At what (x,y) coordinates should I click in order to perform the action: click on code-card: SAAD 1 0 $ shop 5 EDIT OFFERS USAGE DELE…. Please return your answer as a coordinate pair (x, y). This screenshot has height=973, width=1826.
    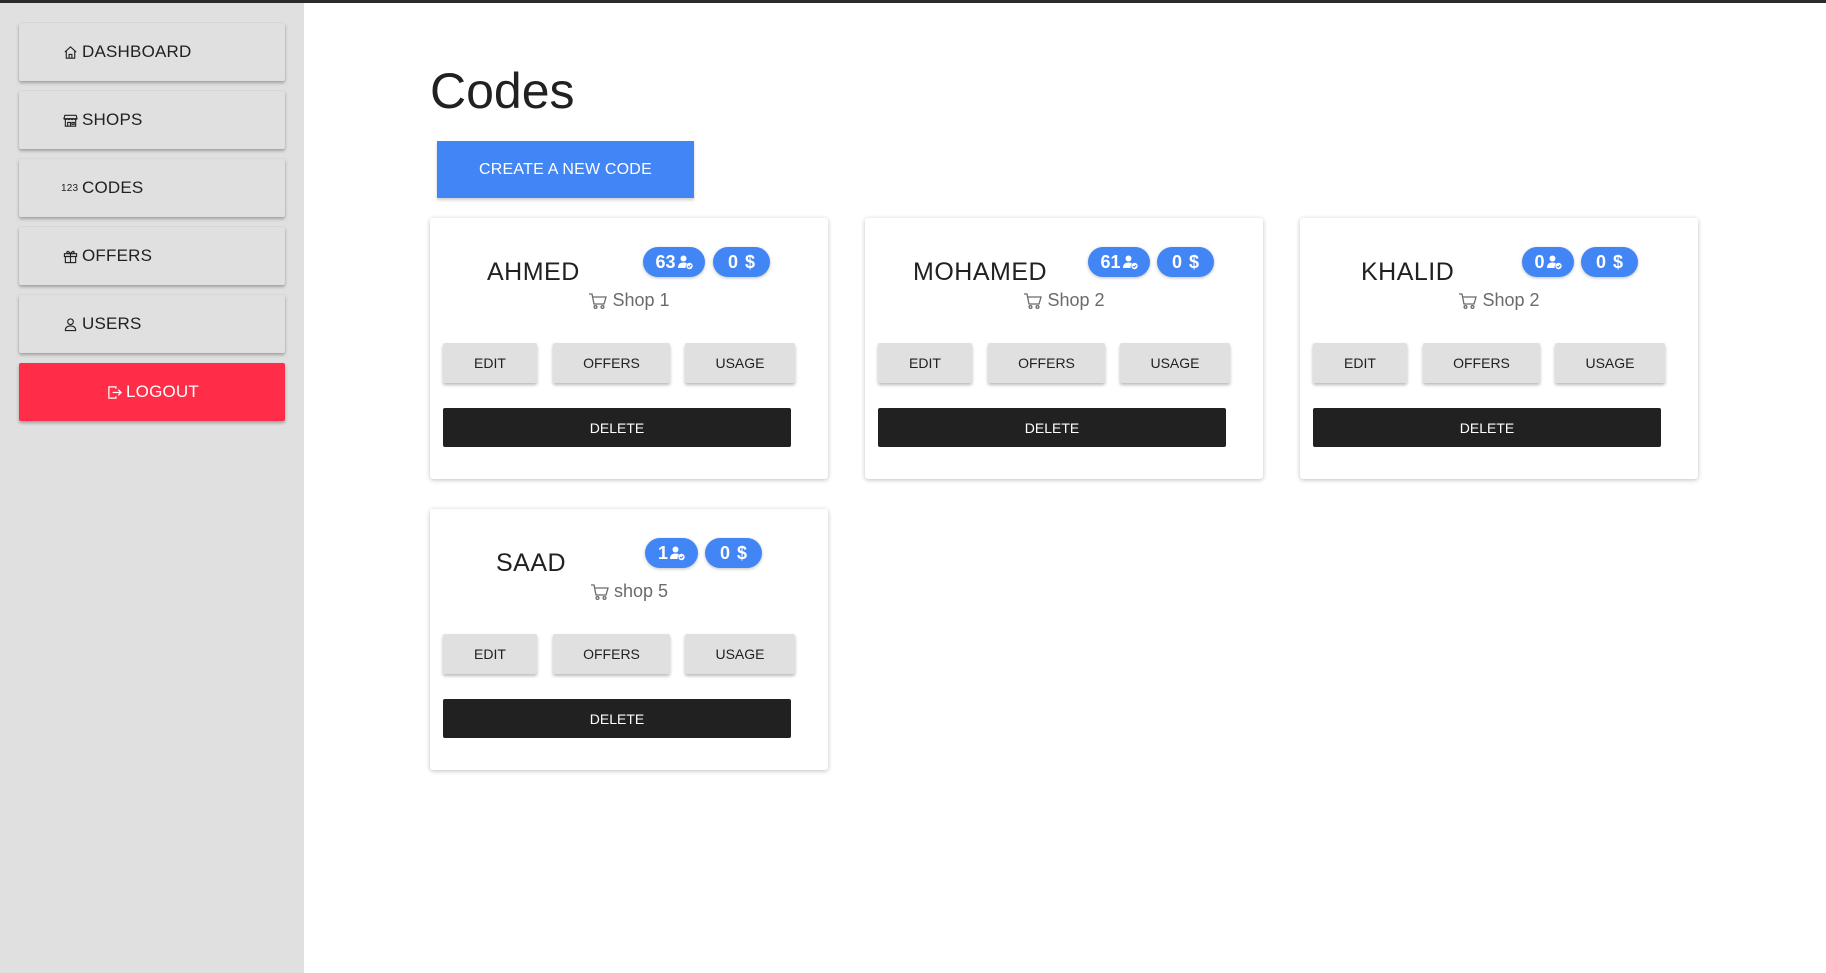
    Looking at the image, I should click on (629, 639).